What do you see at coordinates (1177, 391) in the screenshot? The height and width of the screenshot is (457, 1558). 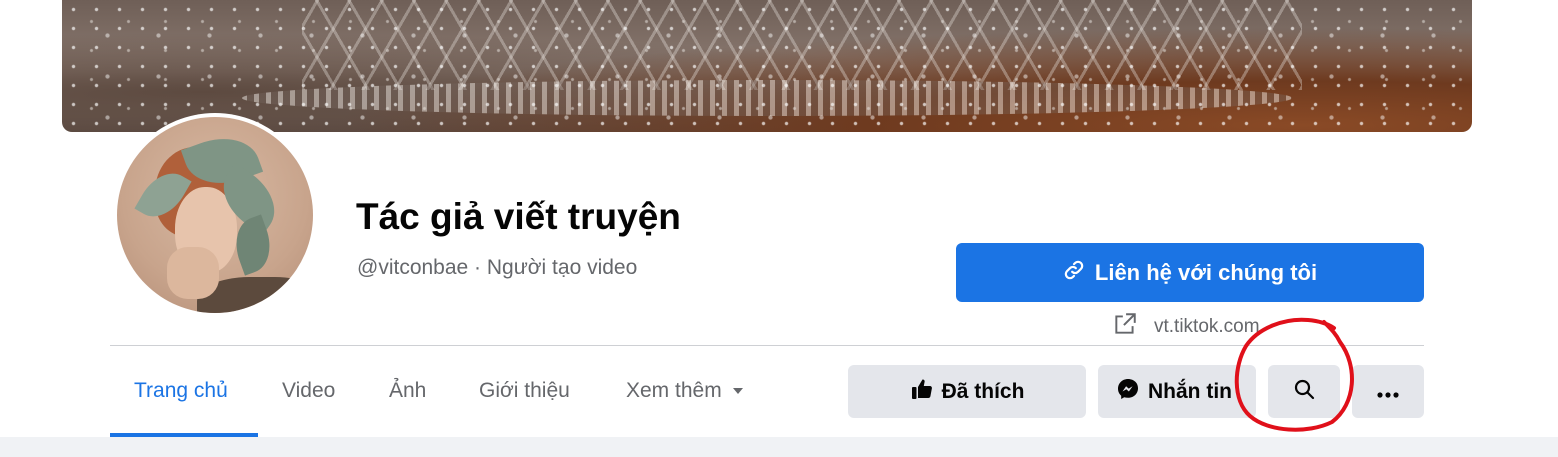 I see `message-button: Nhắn tin` at bounding box center [1177, 391].